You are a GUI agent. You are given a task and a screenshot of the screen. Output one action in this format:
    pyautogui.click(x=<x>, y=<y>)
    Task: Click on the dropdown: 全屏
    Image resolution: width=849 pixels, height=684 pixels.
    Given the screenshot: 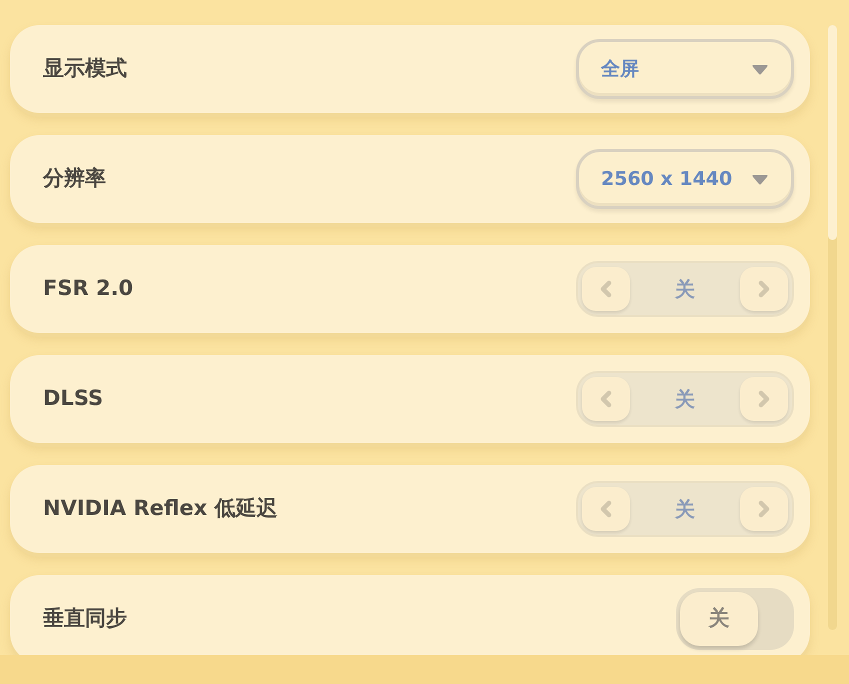 What is the action you would take?
    pyautogui.click(x=685, y=69)
    